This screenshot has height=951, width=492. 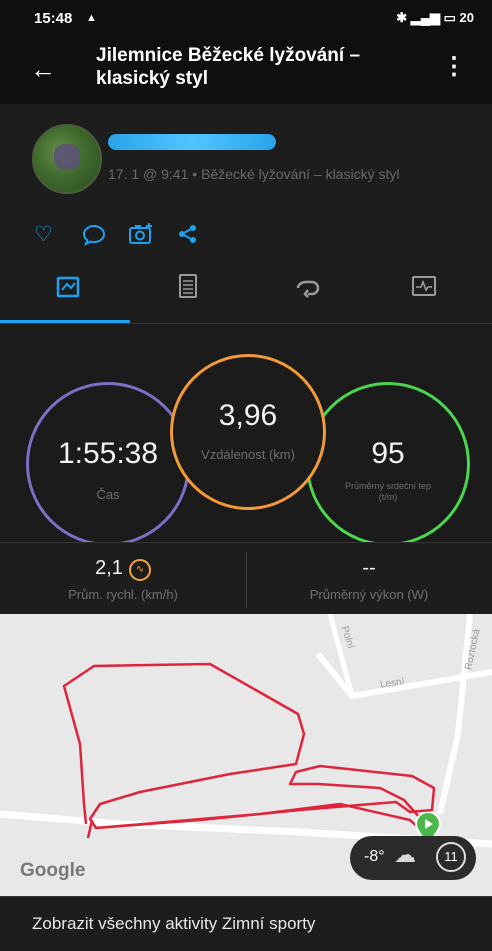 What do you see at coordinates (108, 453) in the screenshot?
I see `time-value: 1:55:38` at bounding box center [108, 453].